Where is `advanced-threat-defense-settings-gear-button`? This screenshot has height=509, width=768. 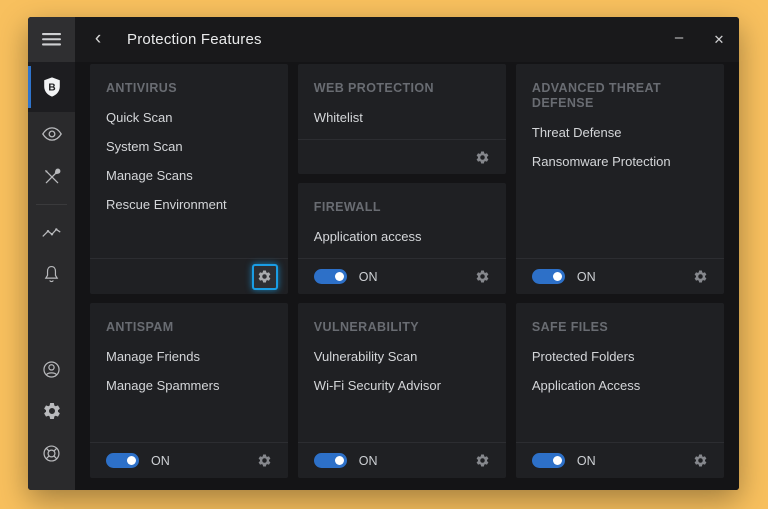 advanced-threat-defense-settings-gear-button is located at coordinates (701, 277).